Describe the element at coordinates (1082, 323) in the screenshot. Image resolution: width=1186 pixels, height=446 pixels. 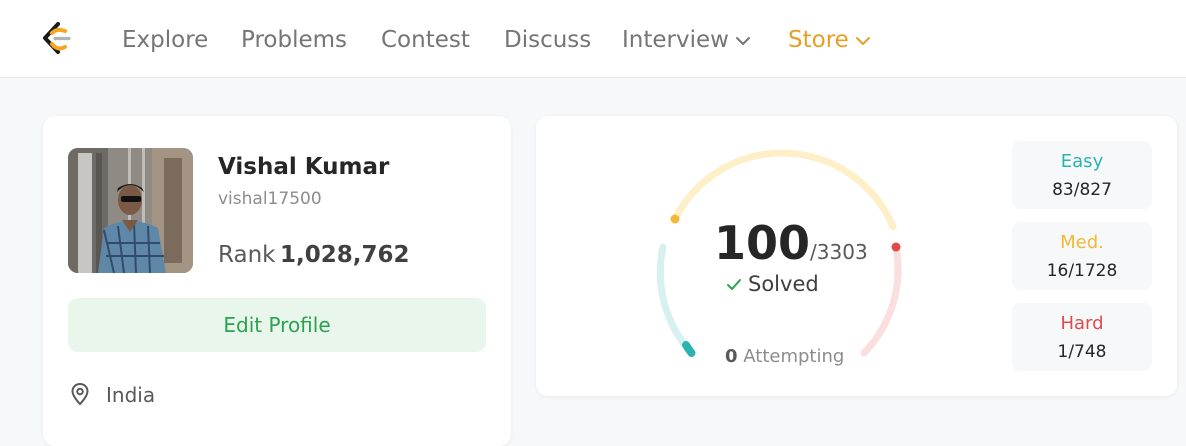
I see `difficulty-label: Hard` at that location.